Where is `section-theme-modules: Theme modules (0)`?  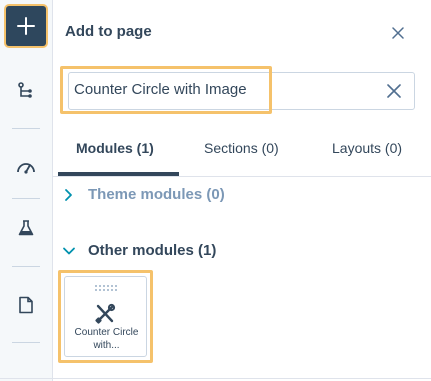
section-theme-modules: Theme modules (0) is located at coordinates (143, 194).